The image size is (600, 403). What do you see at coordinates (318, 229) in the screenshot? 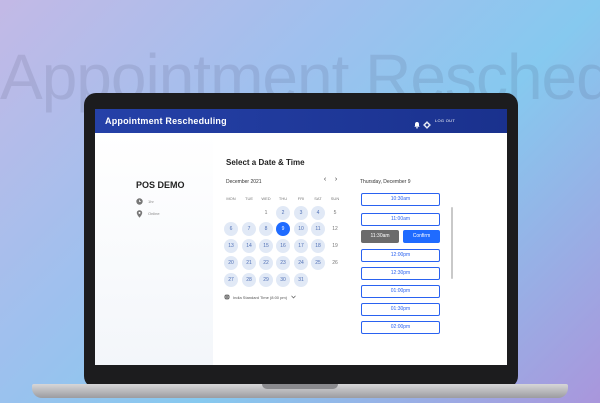
I see `calendar-day: 11` at bounding box center [318, 229].